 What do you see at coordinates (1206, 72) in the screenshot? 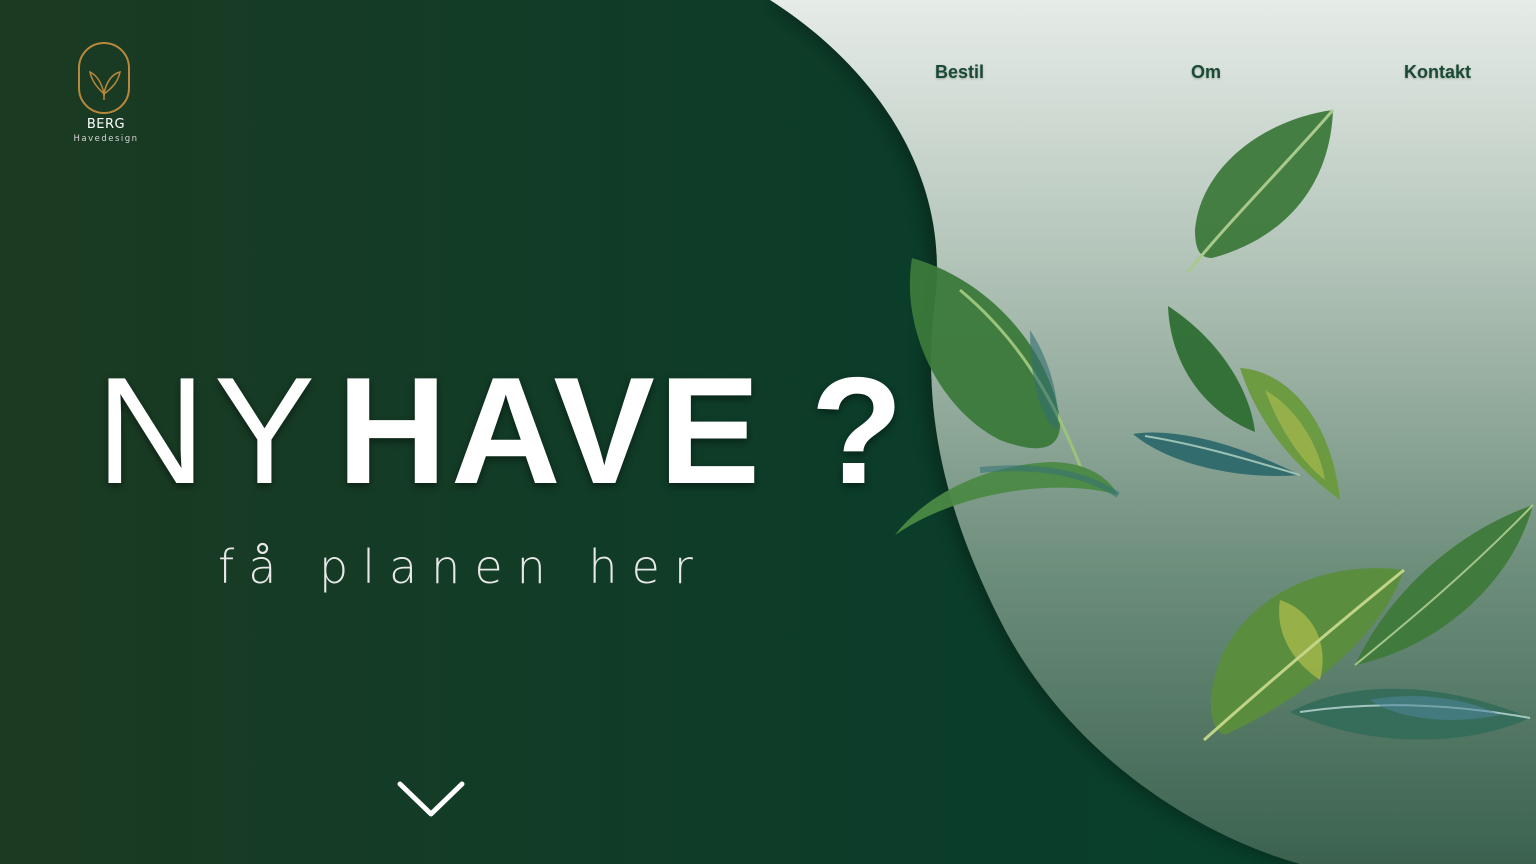
I see `nav-item-om: Om` at bounding box center [1206, 72].